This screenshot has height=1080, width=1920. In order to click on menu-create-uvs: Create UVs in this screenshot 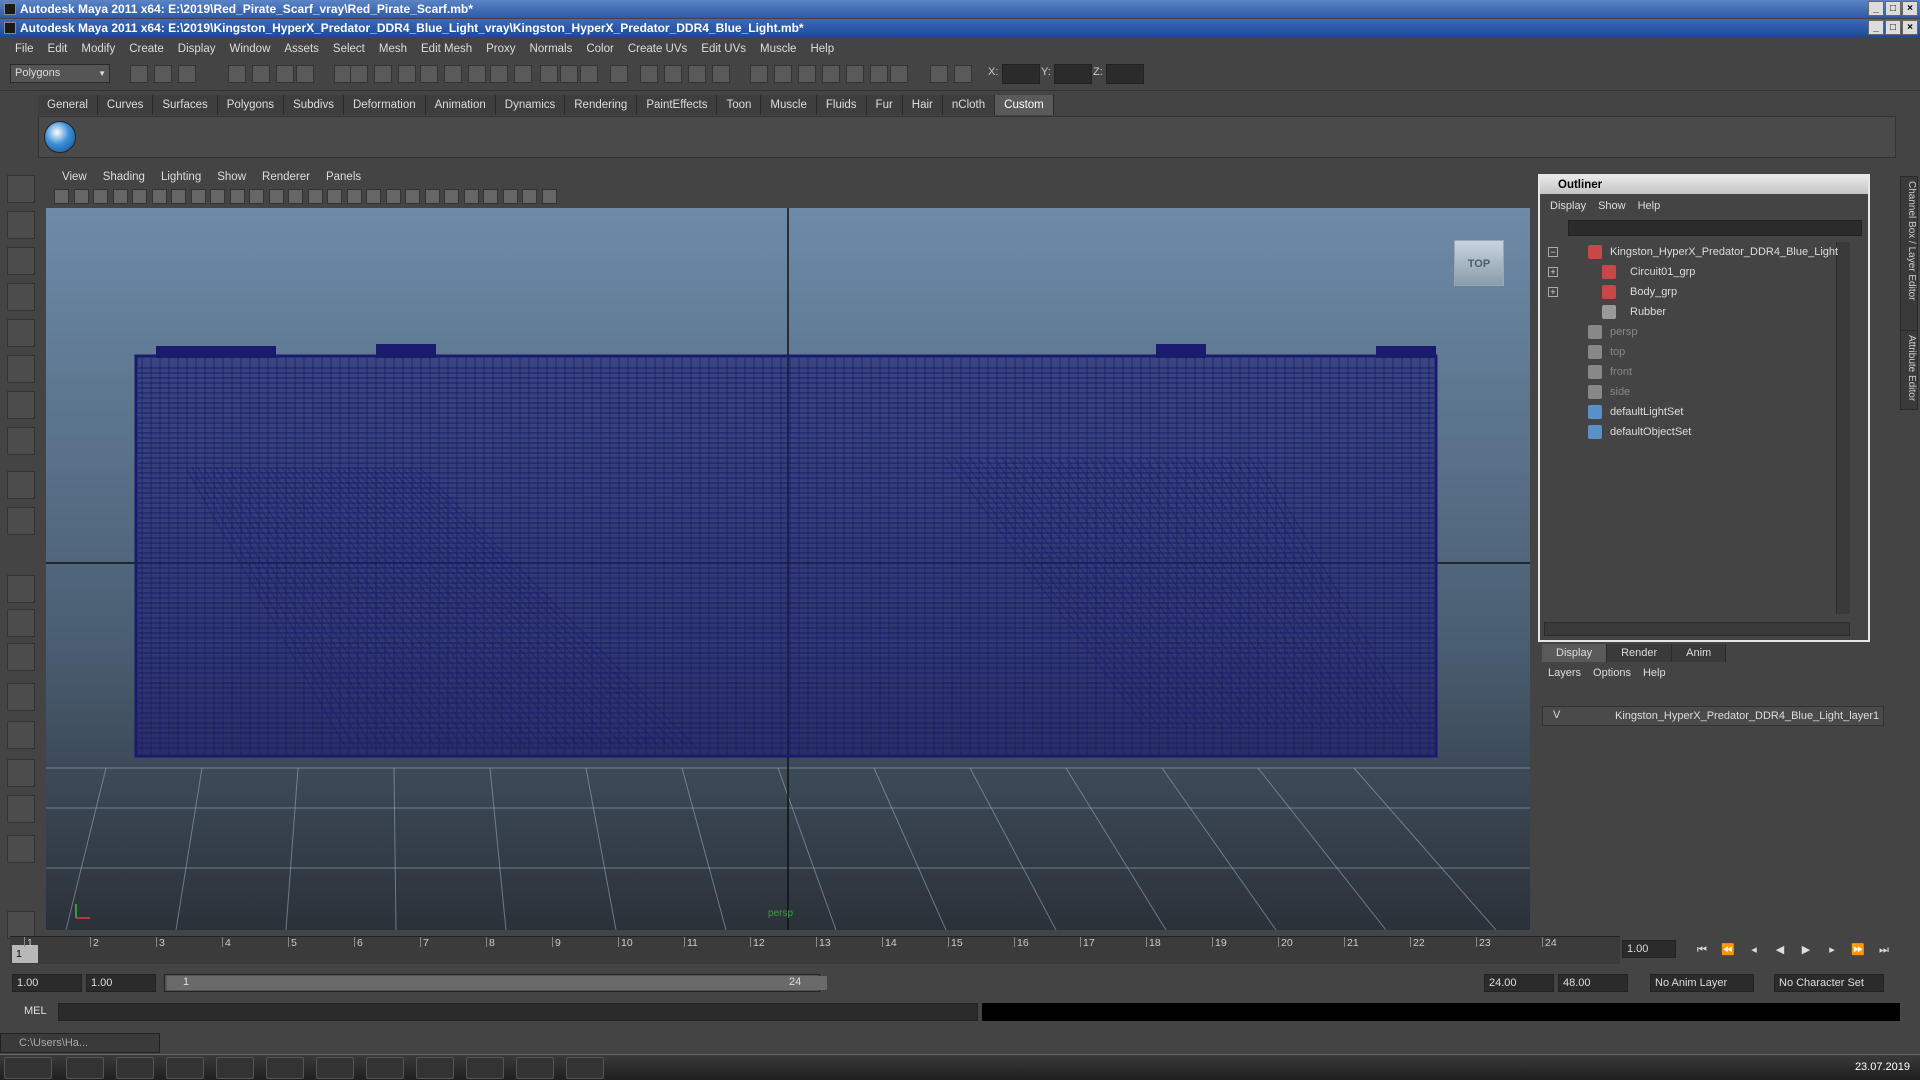, I will do `click(657, 49)`.